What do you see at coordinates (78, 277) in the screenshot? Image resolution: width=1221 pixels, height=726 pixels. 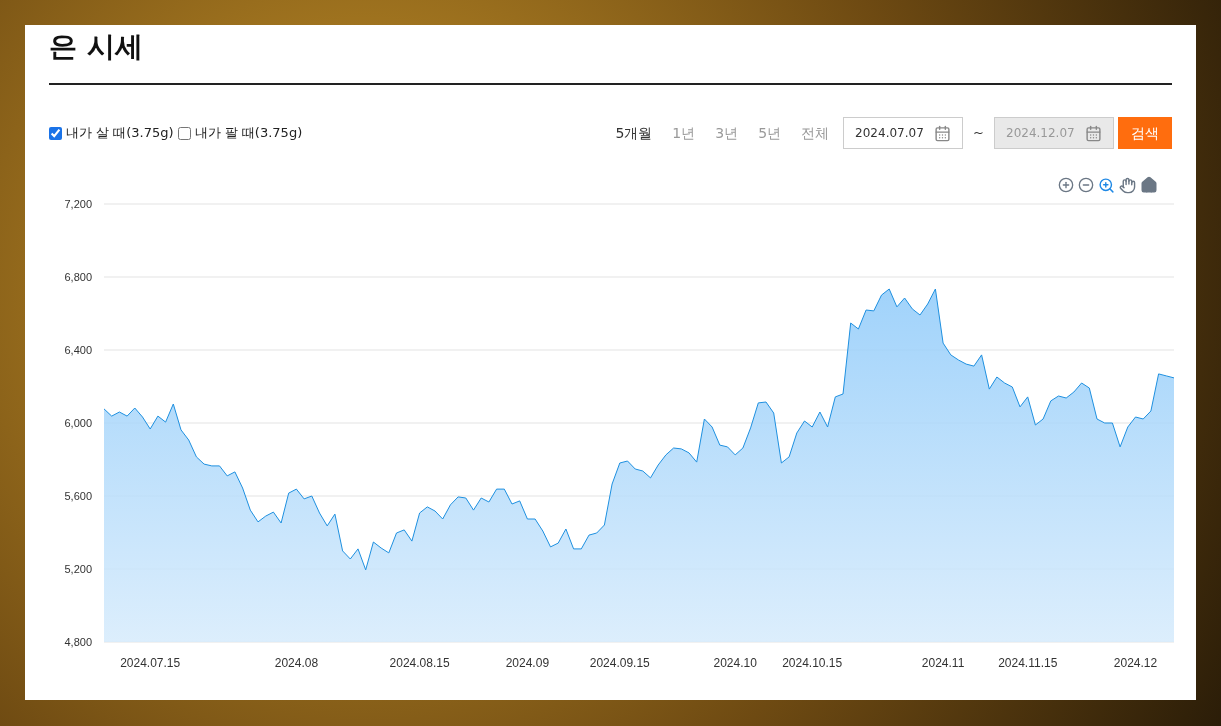 I see `y-axis-label: 6,800` at bounding box center [78, 277].